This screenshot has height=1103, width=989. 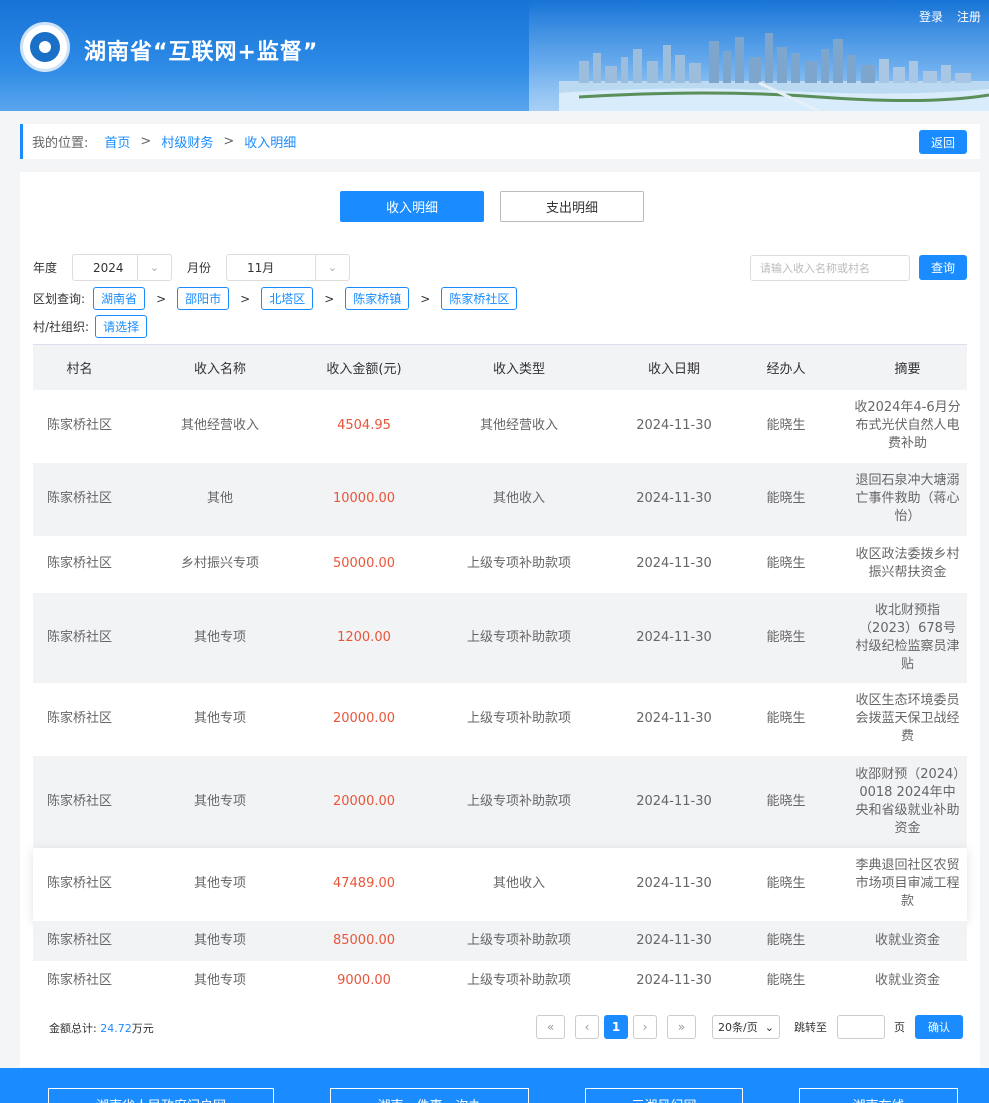 I want to click on footer-link-one-stop: 湖南一件事一次办, so click(x=429, y=1095).